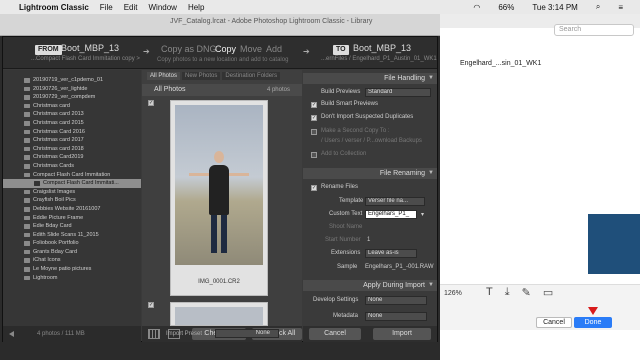 This screenshot has height=360, width=640. What do you see at coordinates (72, 80) in the screenshot?
I see `tree-item: 20190719_ver_c1pdemo_01` at bounding box center [72, 80].